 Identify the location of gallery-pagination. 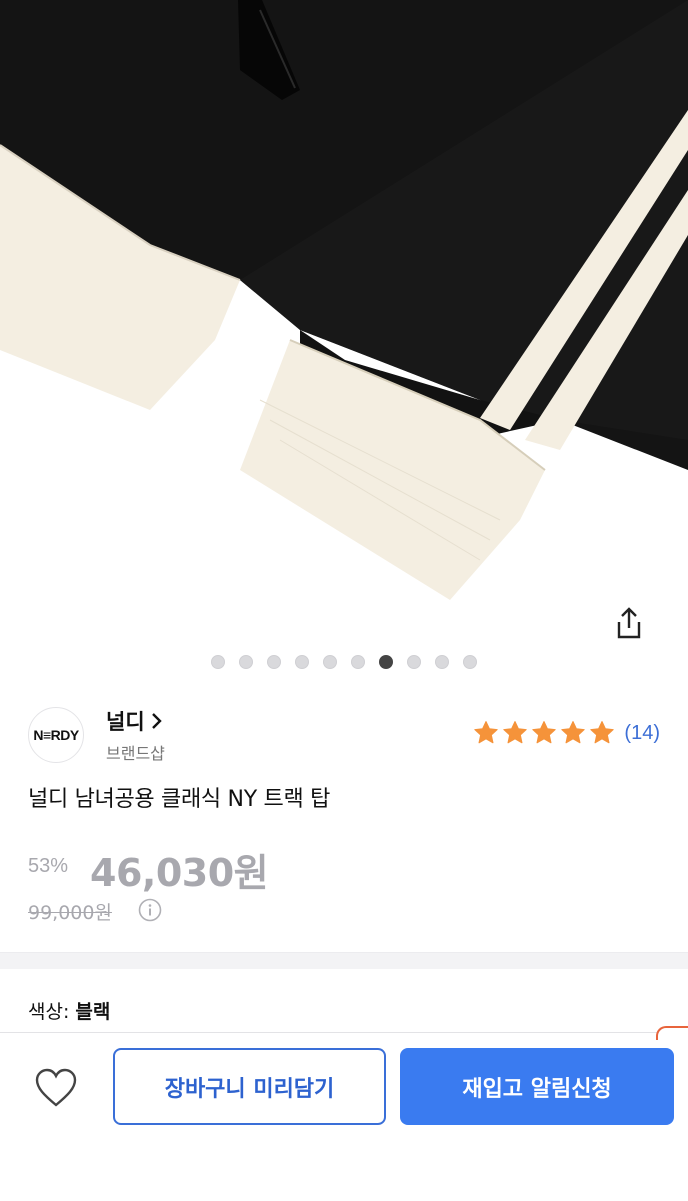
(344, 662).